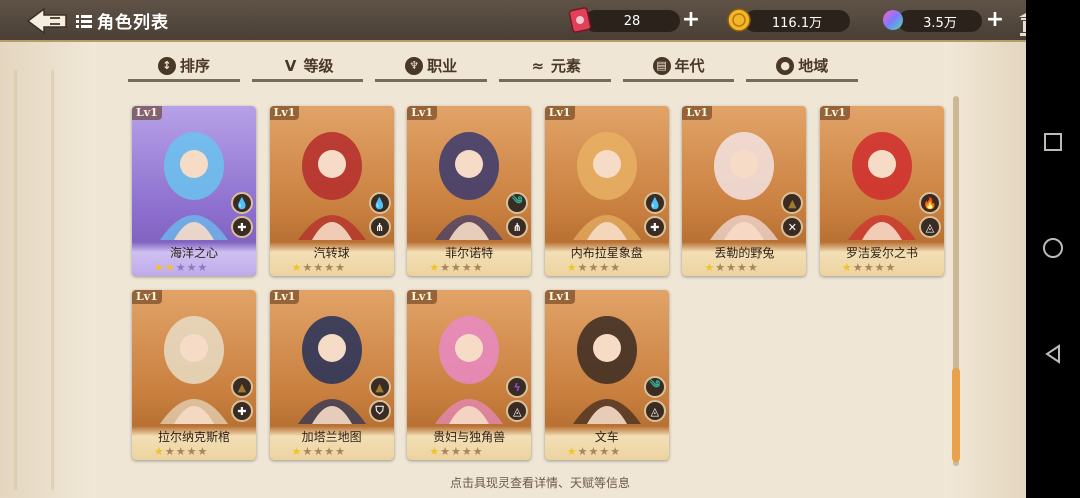 The height and width of the screenshot is (498, 1080). Describe the element at coordinates (744, 191) in the screenshot. I see `character-card: Lv1 ▲ ✕ 丢勒的野兔 ★ ★ ★ ★ ★` at that location.